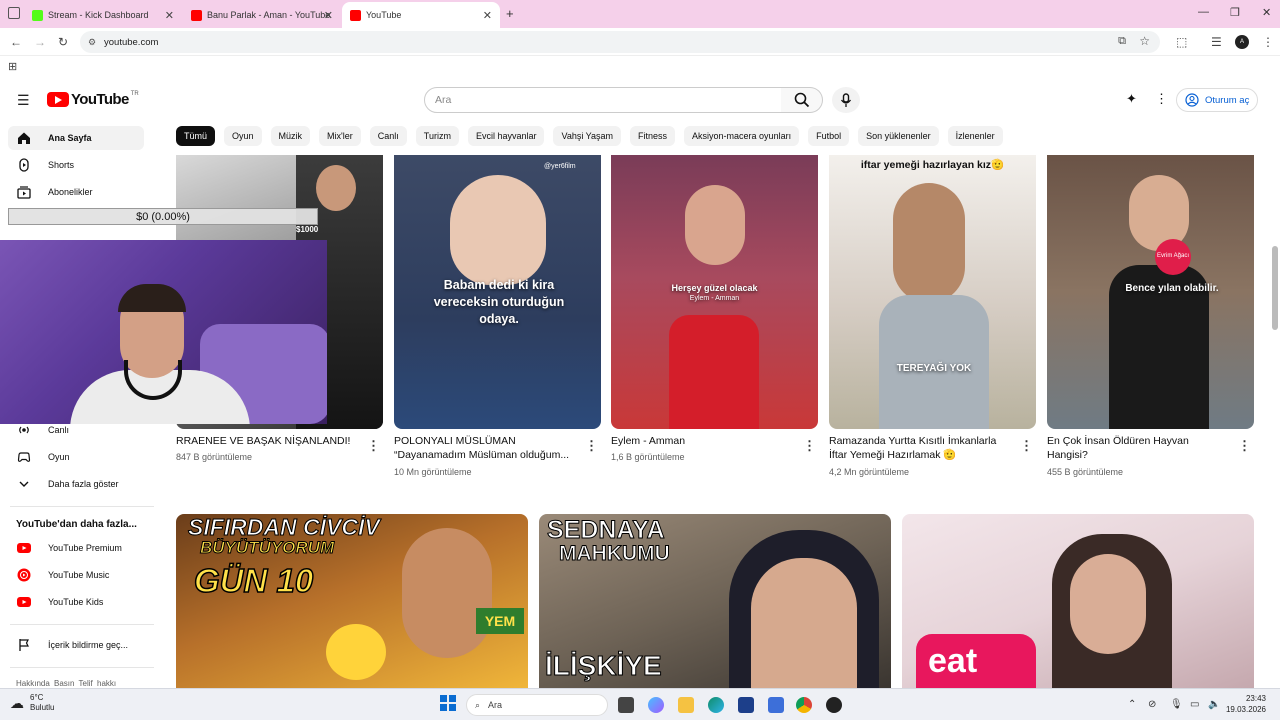  Describe the element at coordinates (421, 15) in the screenshot. I see `tab-youtube: YouTube ✕` at that location.